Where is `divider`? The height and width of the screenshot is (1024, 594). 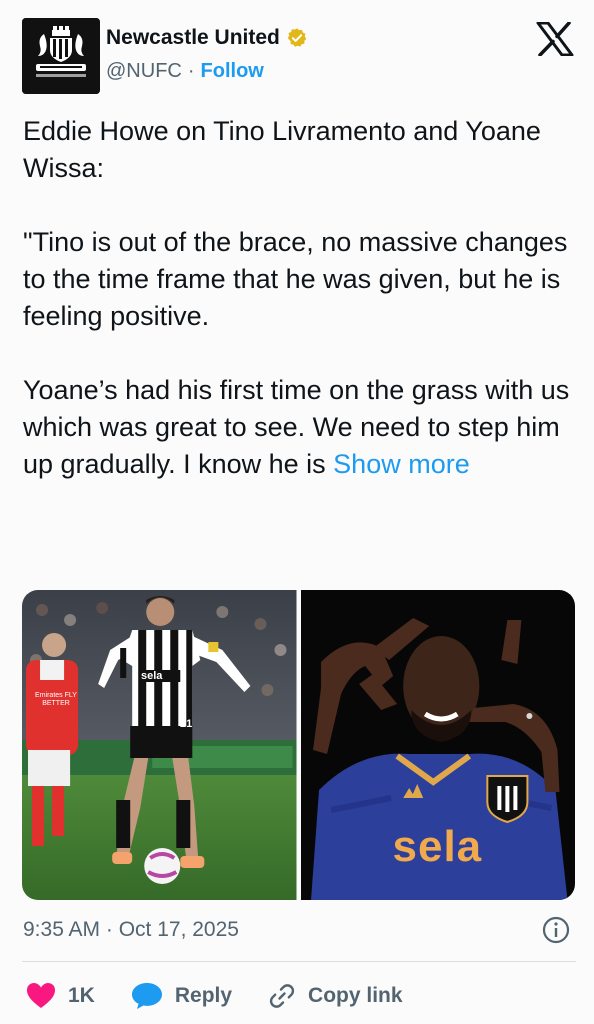 divider is located at coordinates (299, 961).